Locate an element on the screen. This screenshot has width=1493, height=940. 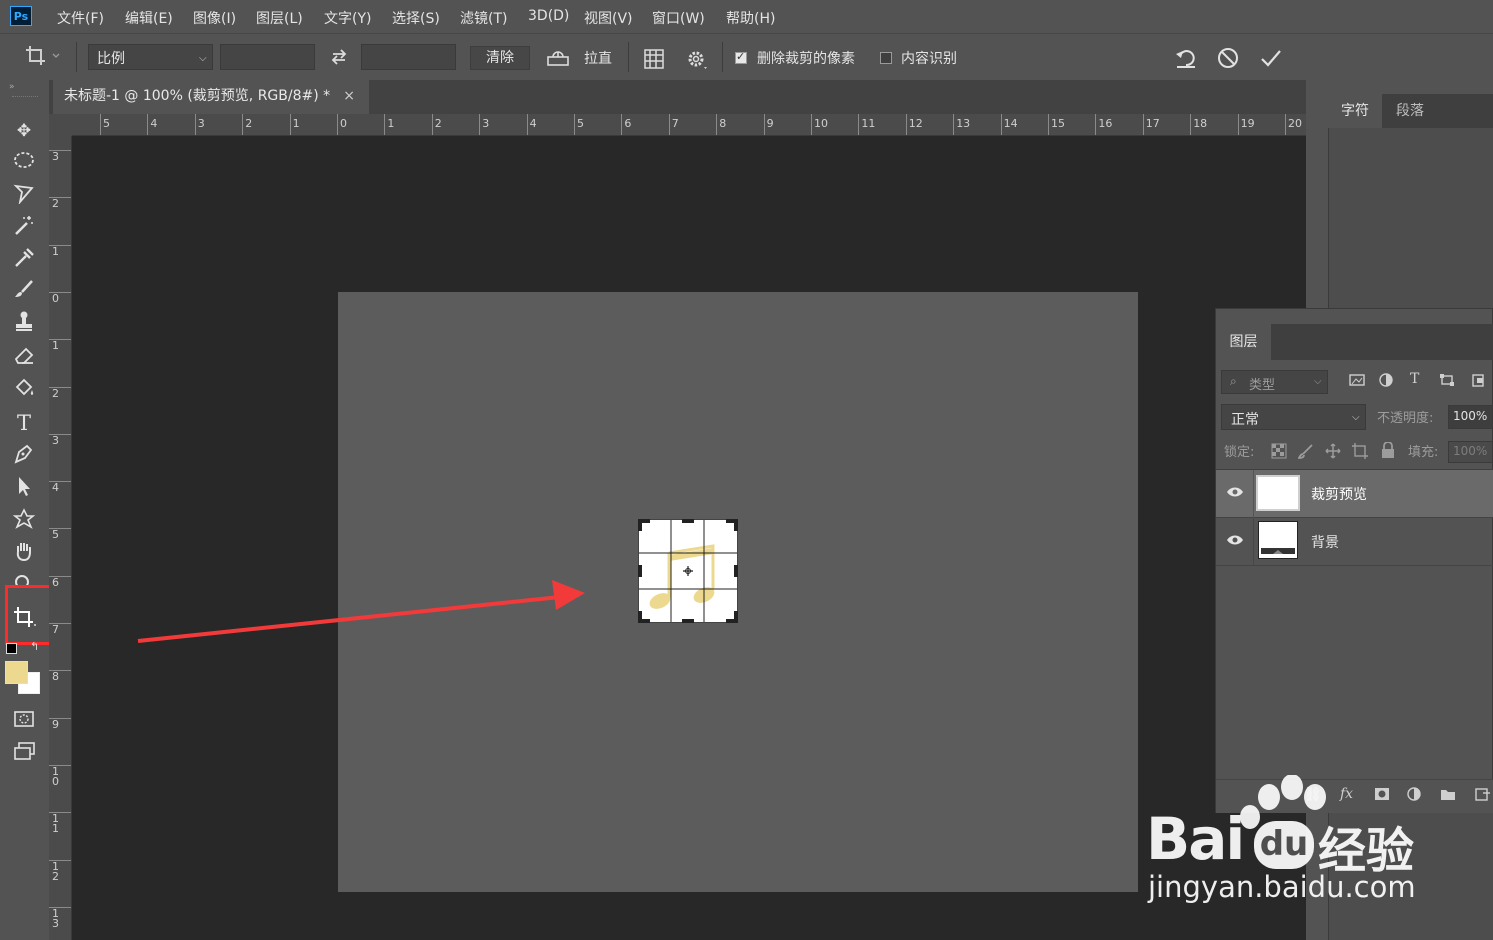
ruler-tick-label: 3 is located at coordinates (201, 123).